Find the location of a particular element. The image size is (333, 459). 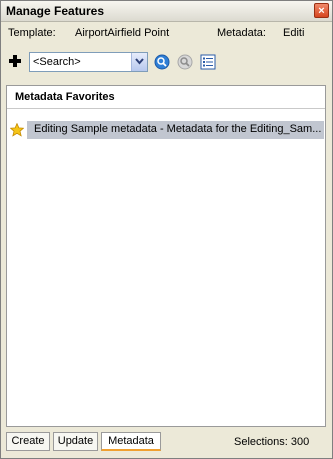

star-icon is located at coordinates (17, 129).